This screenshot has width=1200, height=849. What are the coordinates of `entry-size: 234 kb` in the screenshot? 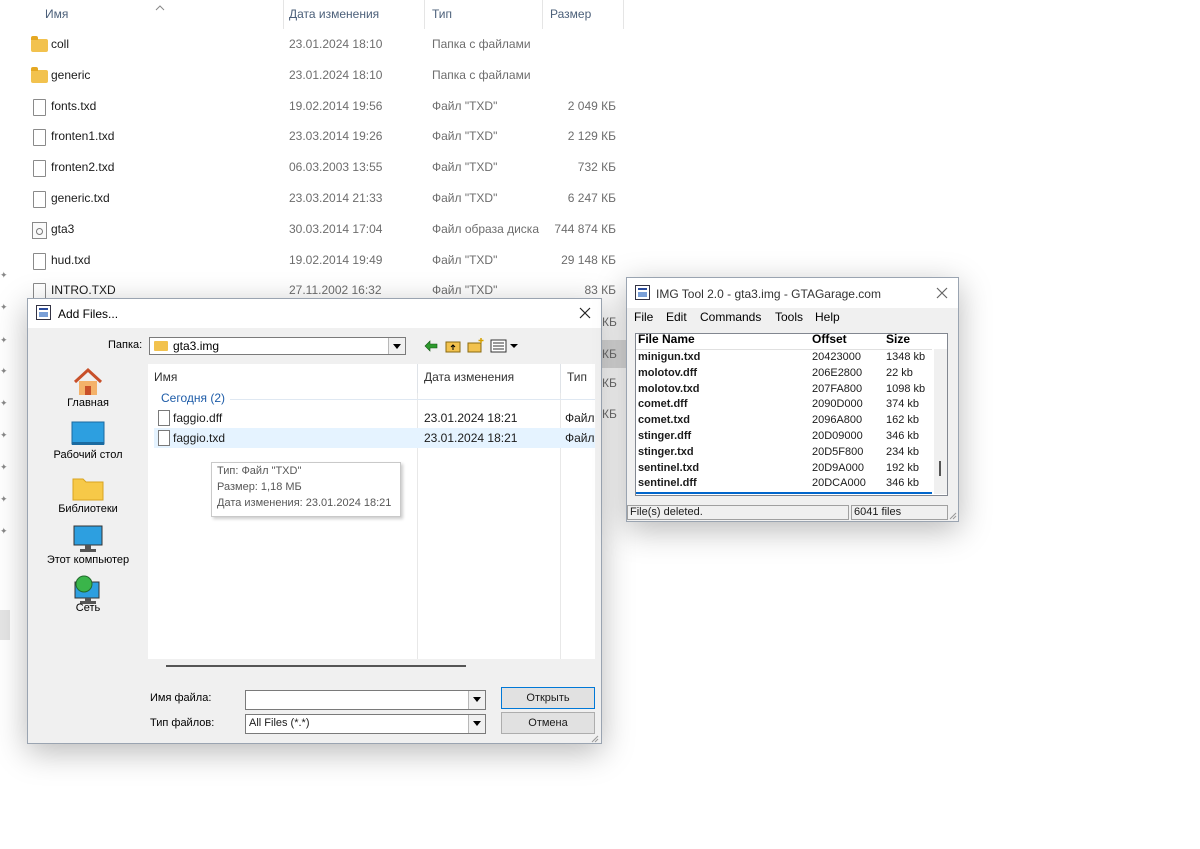 It's located at (903, 451).